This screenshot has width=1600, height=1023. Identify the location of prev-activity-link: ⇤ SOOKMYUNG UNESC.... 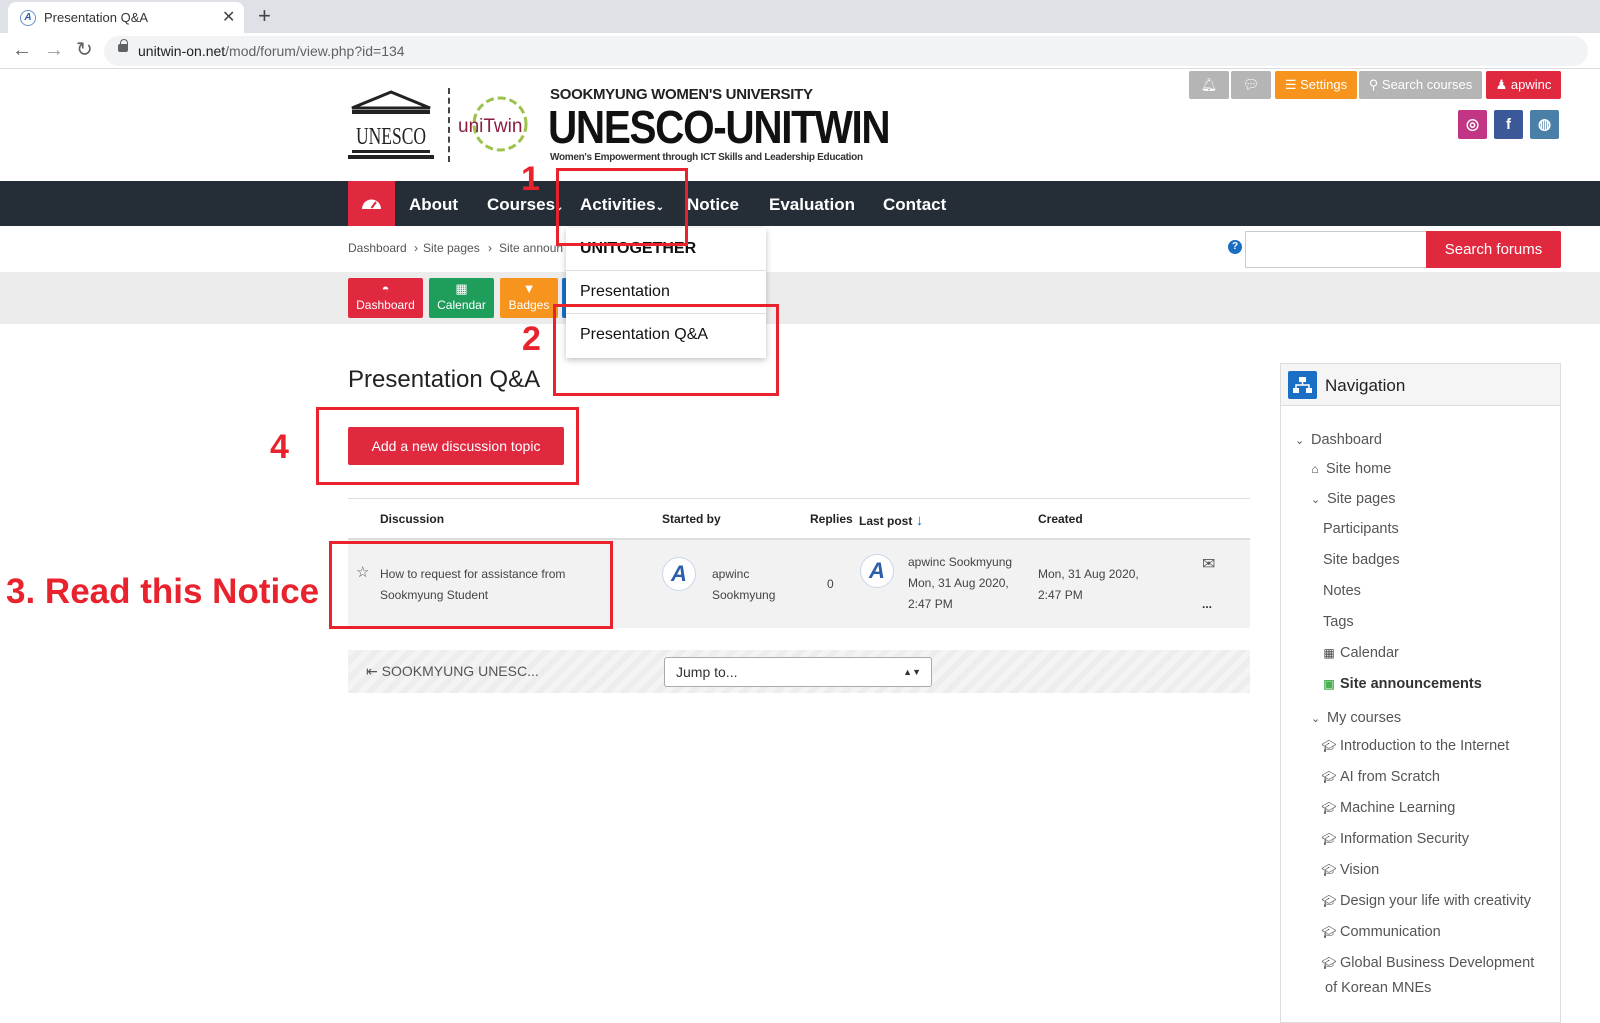
(452, 671).